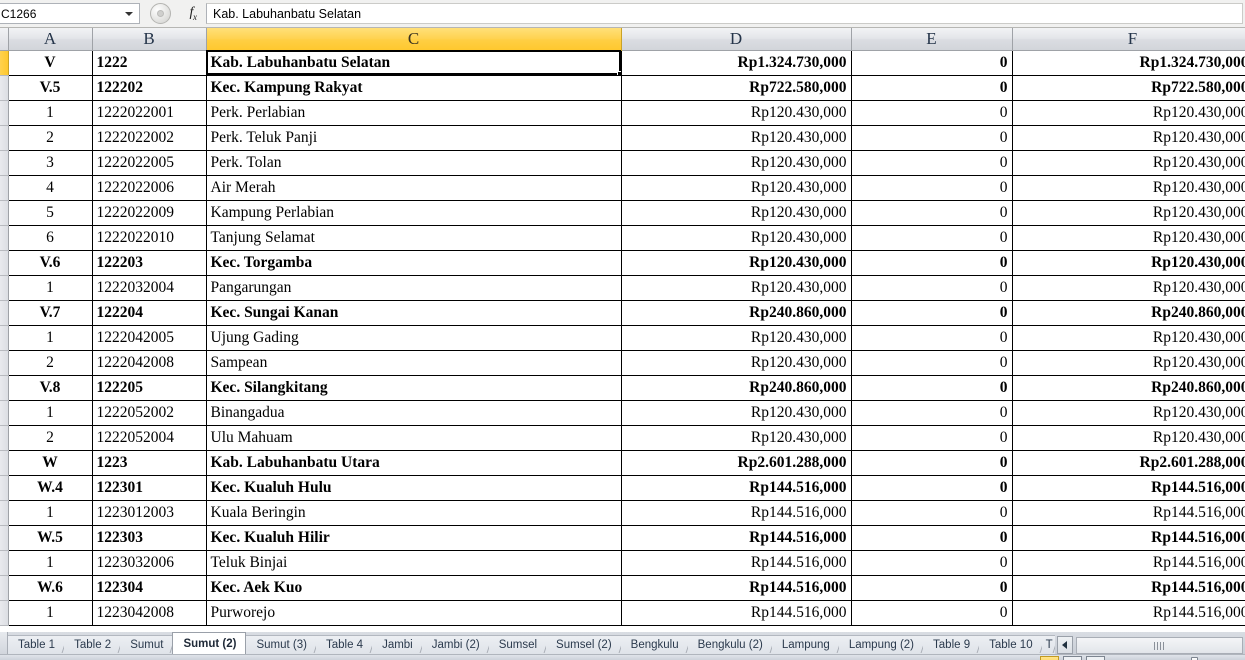  Describe the element at coordinates (149, 413) in the screenshot. I see `cell-B: 1222052002` at that location.